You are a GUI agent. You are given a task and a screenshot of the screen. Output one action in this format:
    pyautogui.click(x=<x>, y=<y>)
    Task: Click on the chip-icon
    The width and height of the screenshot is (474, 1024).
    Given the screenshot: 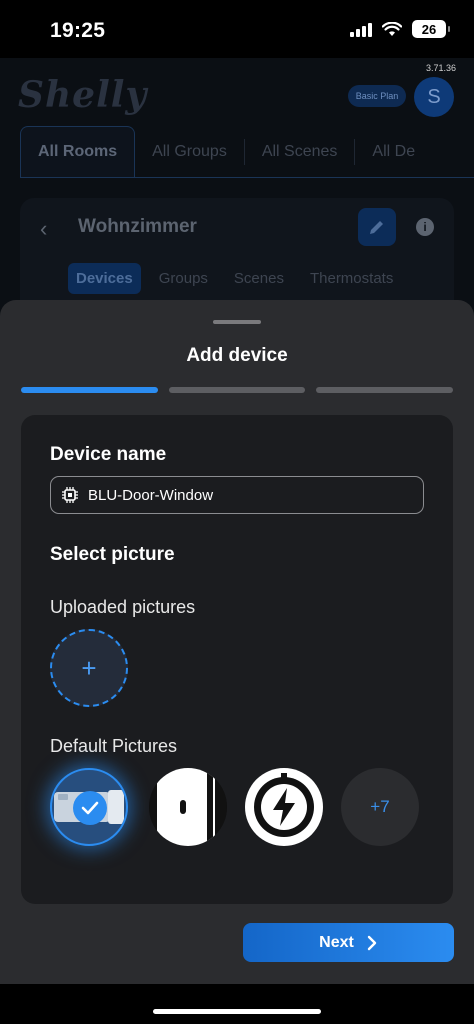 What is the action you would take?
    pyautogui.click(x=70, y=495)
    